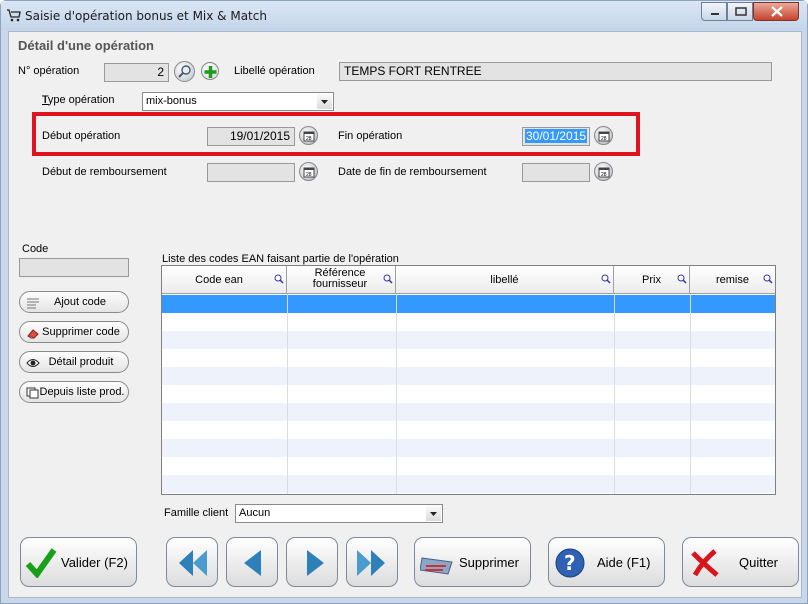 This screenshot has width=808, height=604. I want to click on valider-button: Valider (F2), so click(78, 562).